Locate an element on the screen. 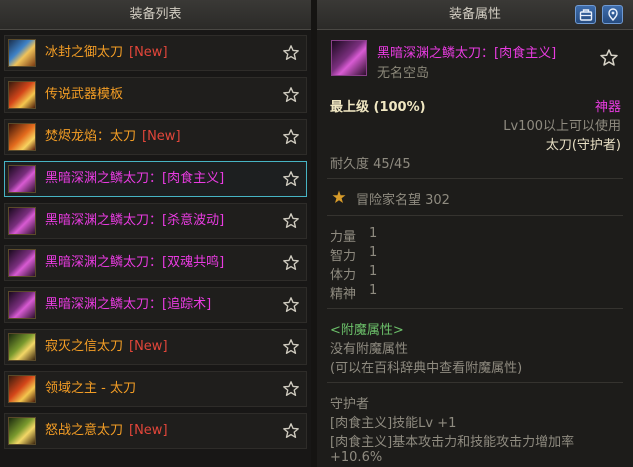 Image resolution: width=633 pixels, height=467 pixels. equipment-item-name: 黑暗深渊之鳞太刀：[双魂共鸣] is located at coordinates (134, 263).